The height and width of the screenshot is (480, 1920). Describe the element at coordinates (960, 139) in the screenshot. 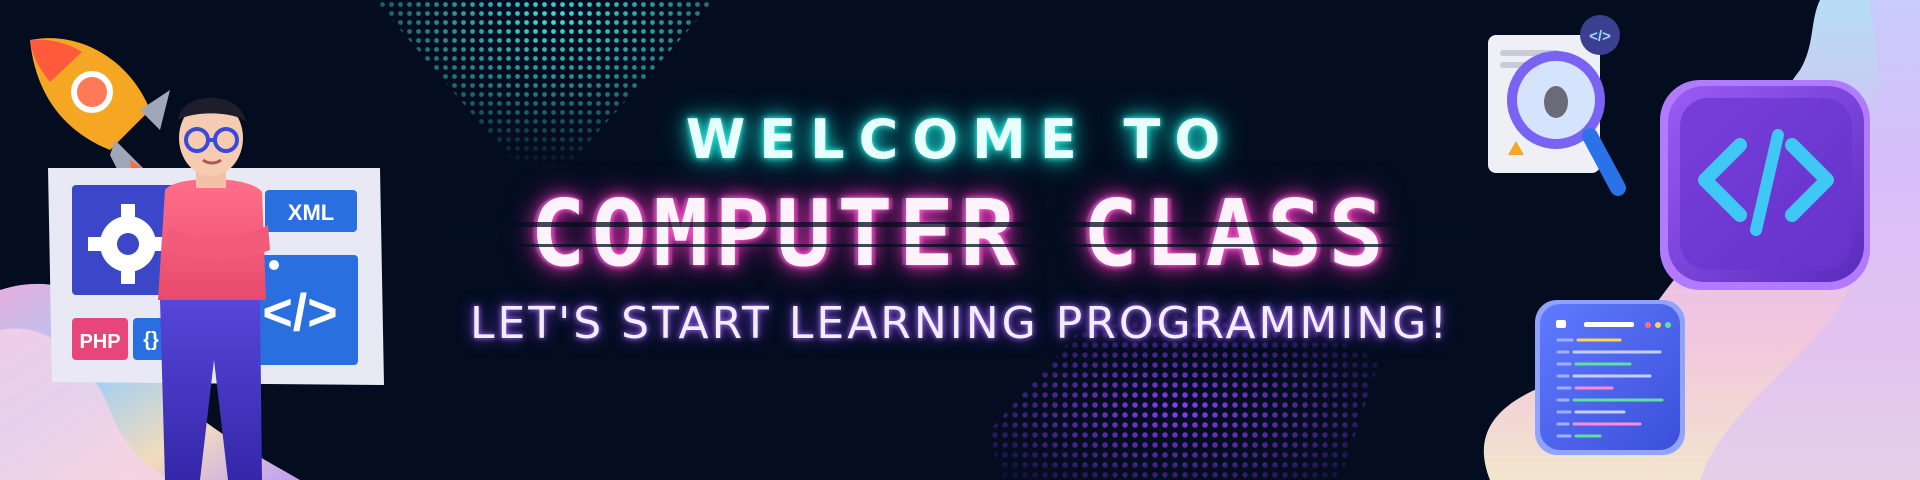

I see `welcome-heading: WELCOME TO` at that location.